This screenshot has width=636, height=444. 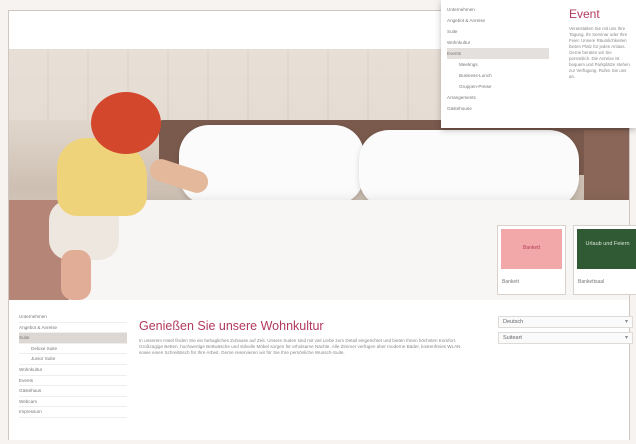 What do you see at coordinates (271, 165) in the screenshot?
I see `pillow-left` at bounding box center [271, 165].